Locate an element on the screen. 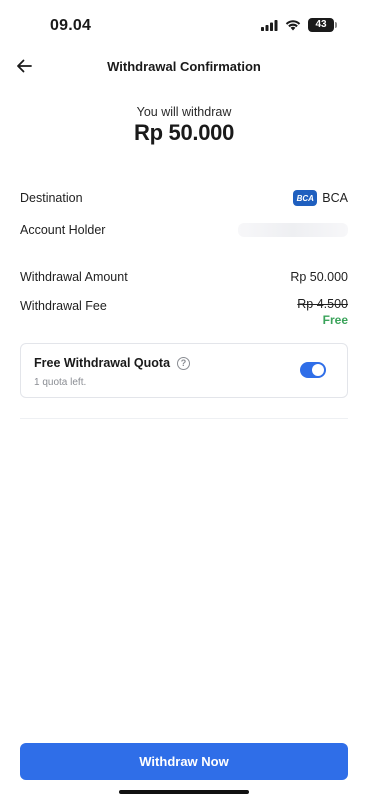 This screenshot has height=800, width=368. cellular-signal-icon is located at coordinates (269, 25).